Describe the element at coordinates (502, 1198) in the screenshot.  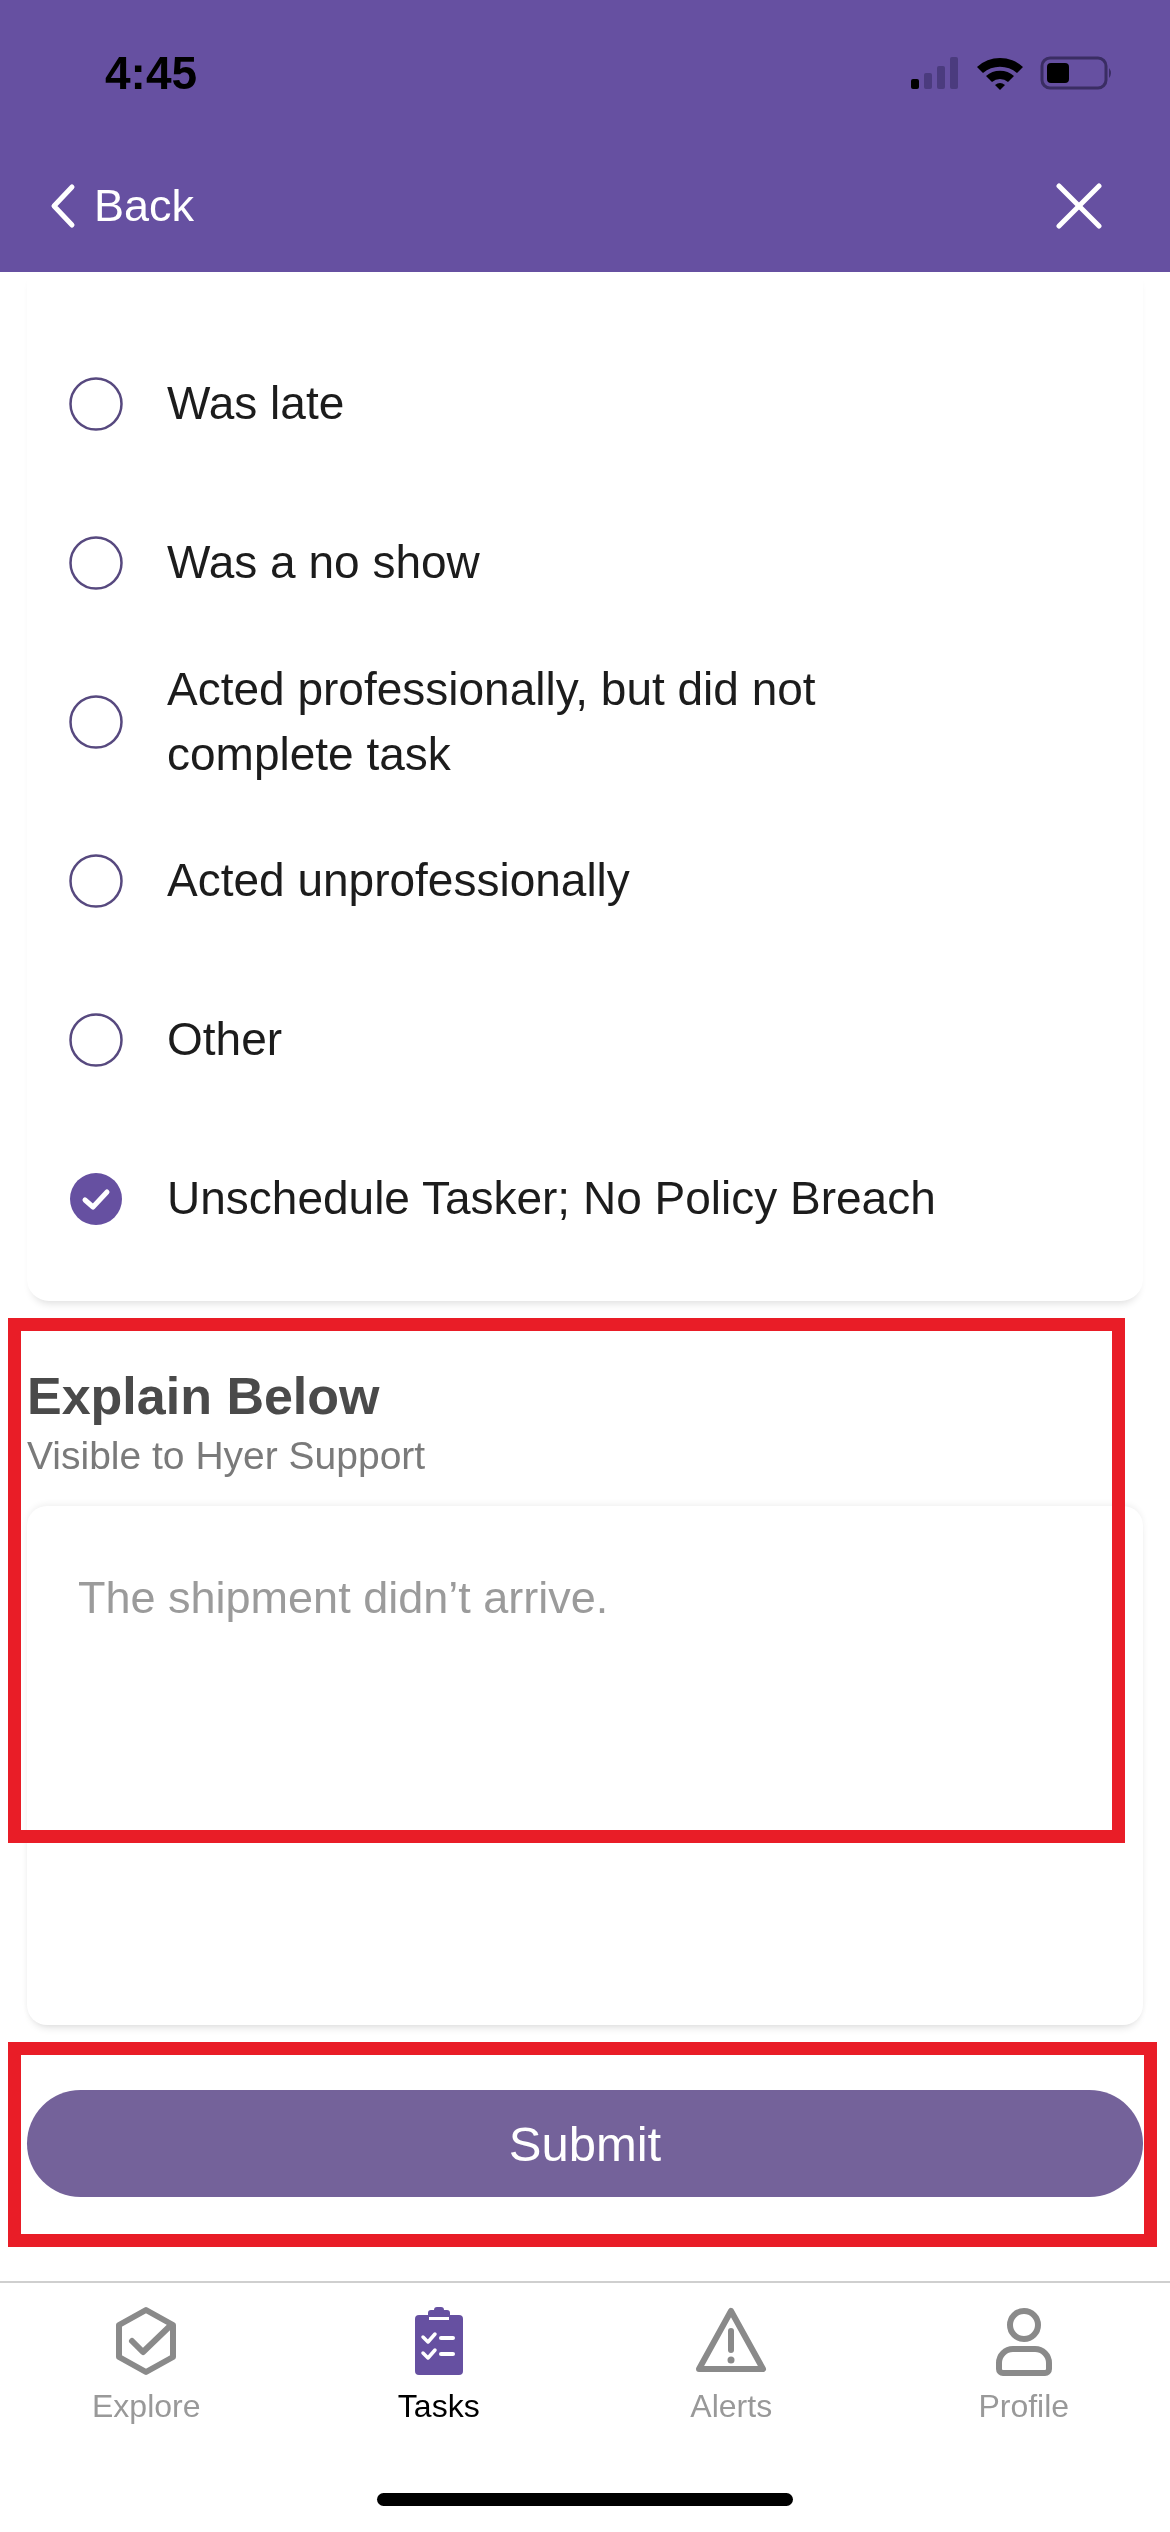
I see `radio-option: Unschedule Tasker; No Policy Breach` at that location.